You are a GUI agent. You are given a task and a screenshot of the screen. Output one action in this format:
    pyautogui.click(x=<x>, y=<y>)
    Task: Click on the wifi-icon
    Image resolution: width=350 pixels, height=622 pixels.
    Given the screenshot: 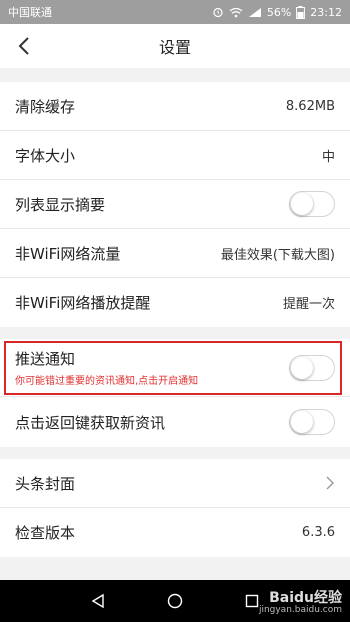 What is the action you would take?
    pyautogui.click(x=236, y=12)
    